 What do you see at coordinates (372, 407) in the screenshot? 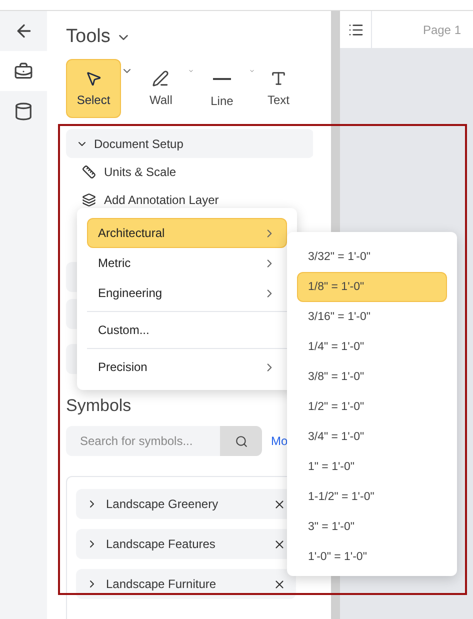
I see `menu-item: 1/2" = 1'-0"` at bounding box center [372, 407].